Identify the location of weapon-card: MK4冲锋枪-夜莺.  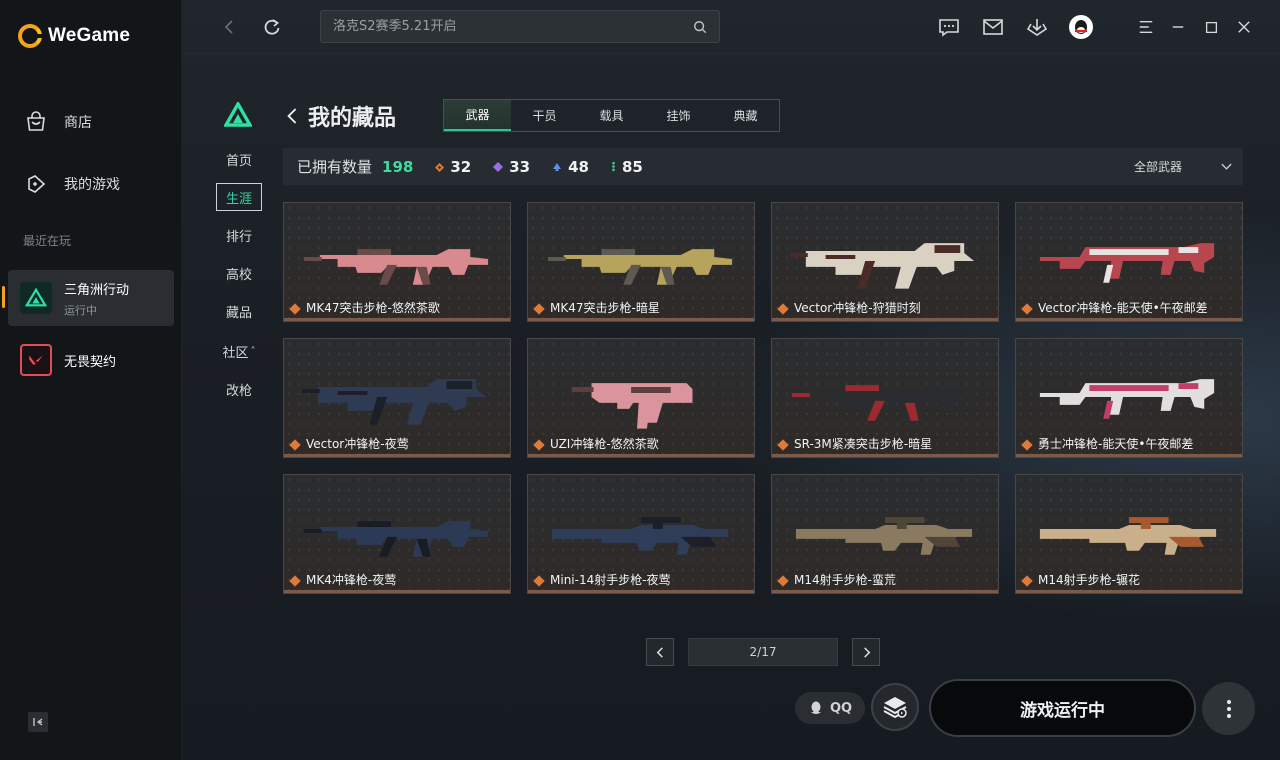
(397, 534).